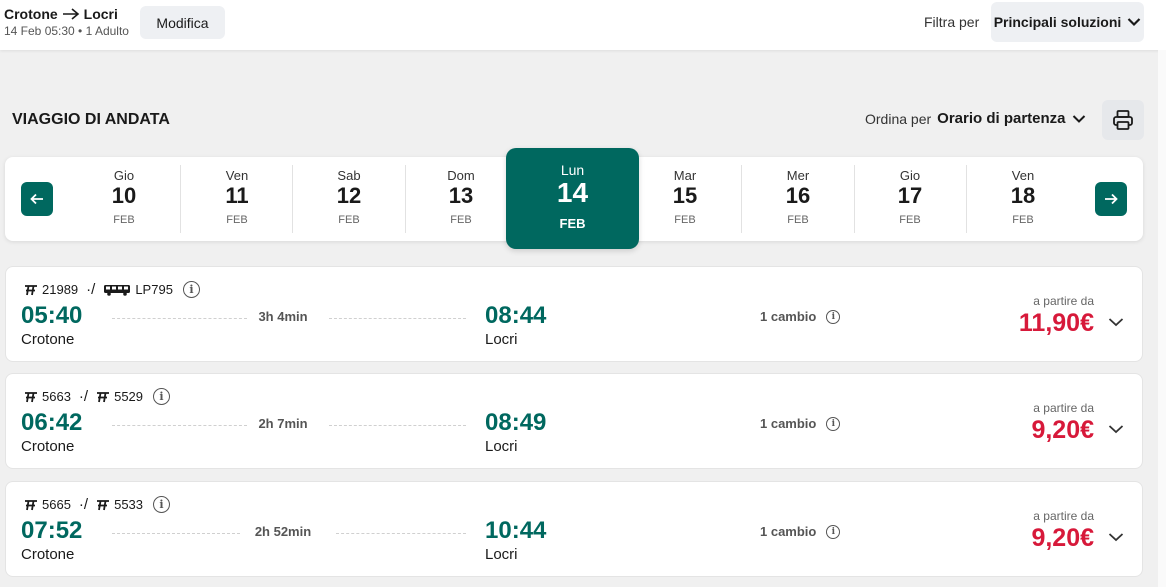 The width and height of the screenshot is (1166, 587). Describe the element at coordinates (154, 289) in the screenshot. I see `bus-number: LP795` at that location.